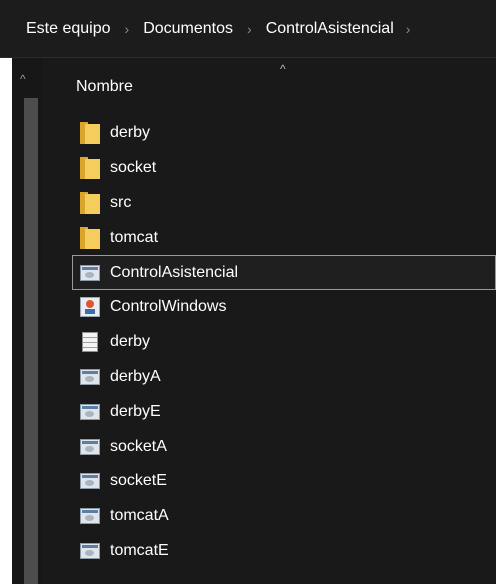 This screenshot has width=496, height=584. I want to click on list-item-controlwindows: ControlWindows, so click(269, 307).